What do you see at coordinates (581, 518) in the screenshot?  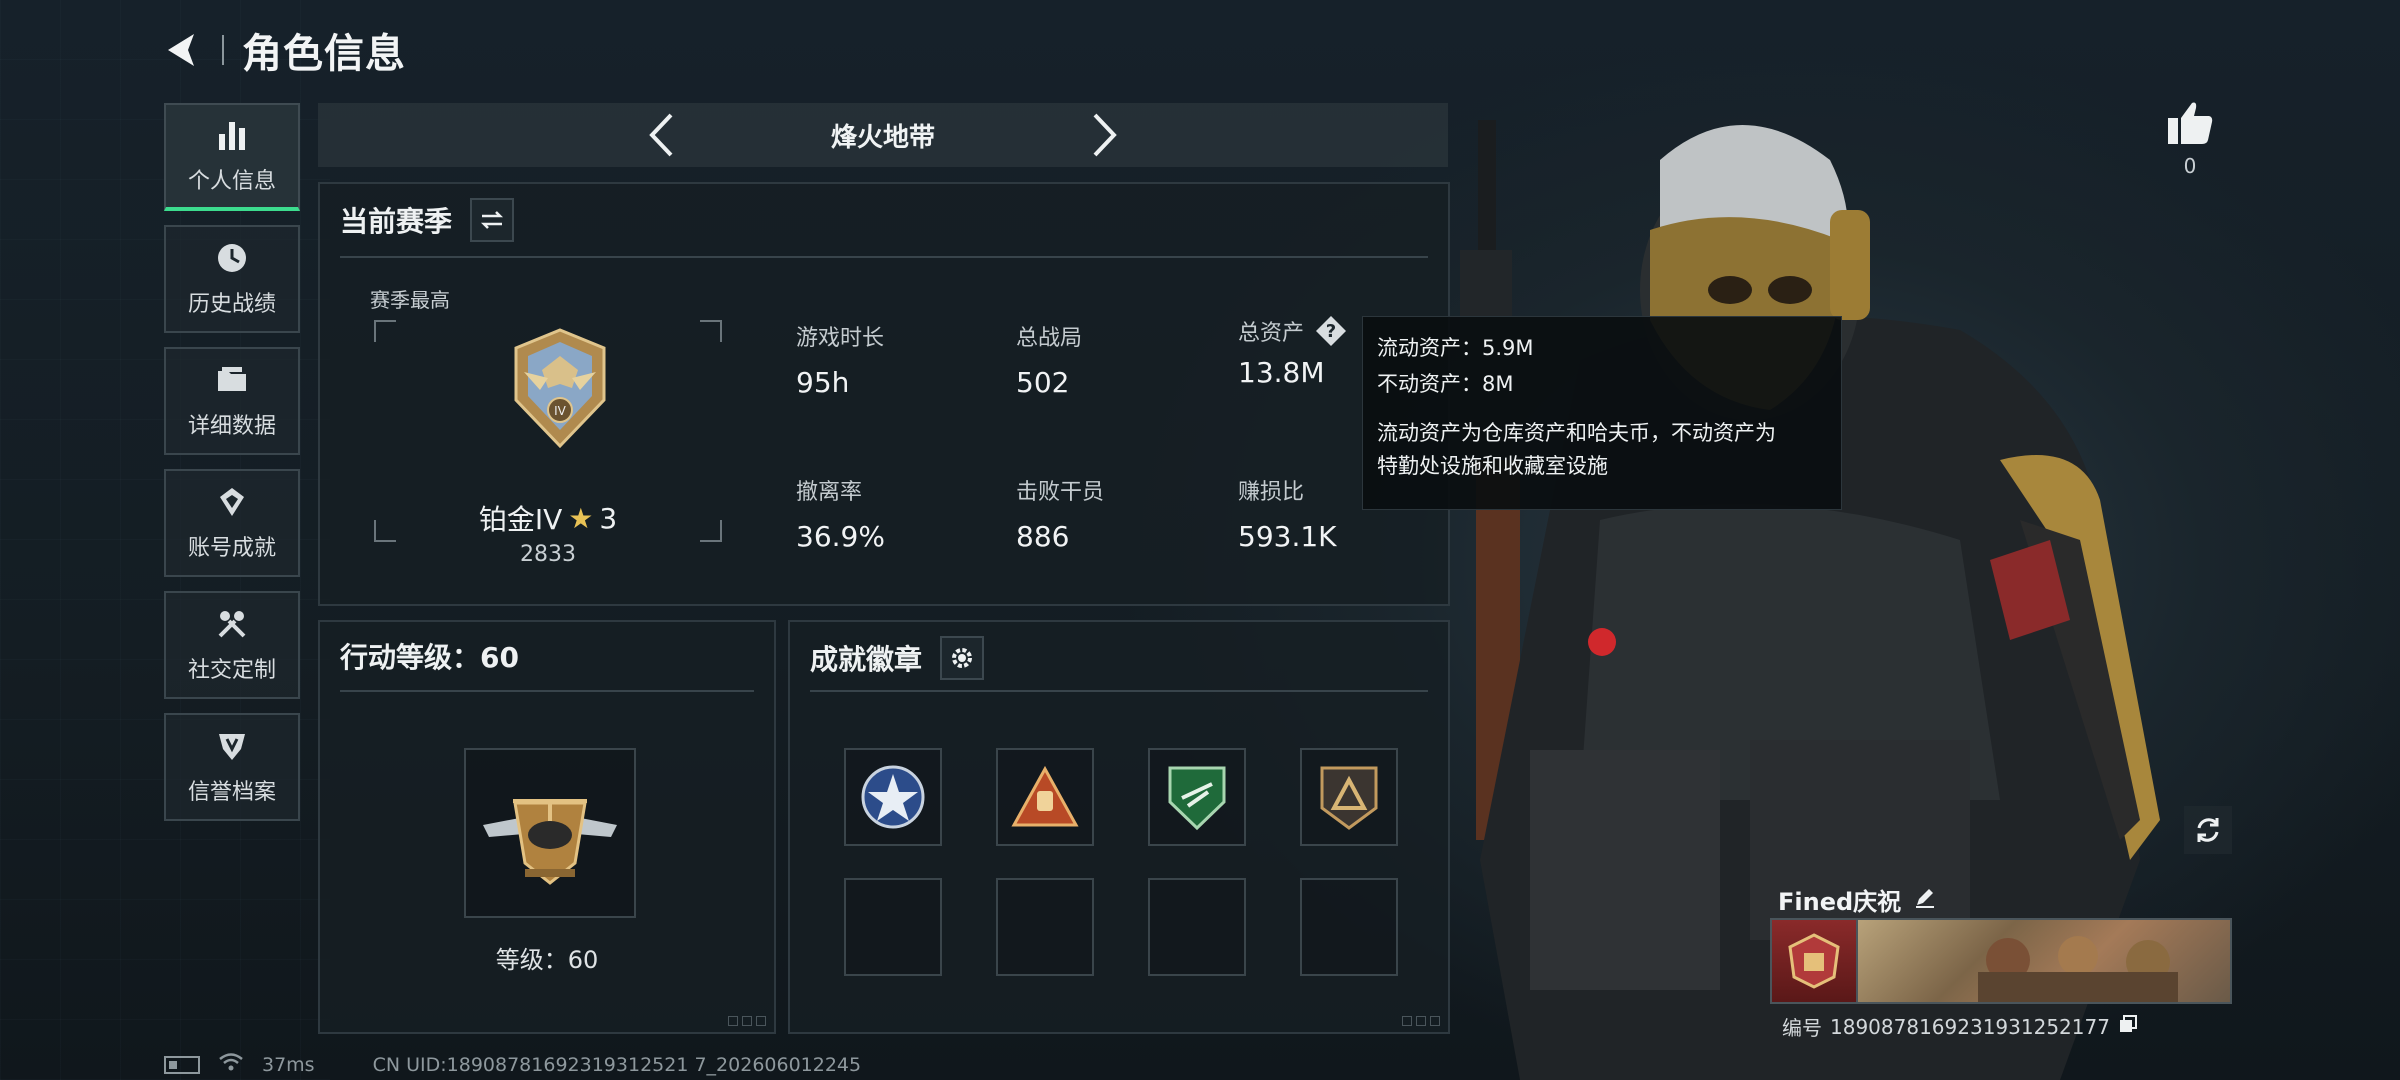 I see `star-icon: ★` at bounding box center [581, 518].